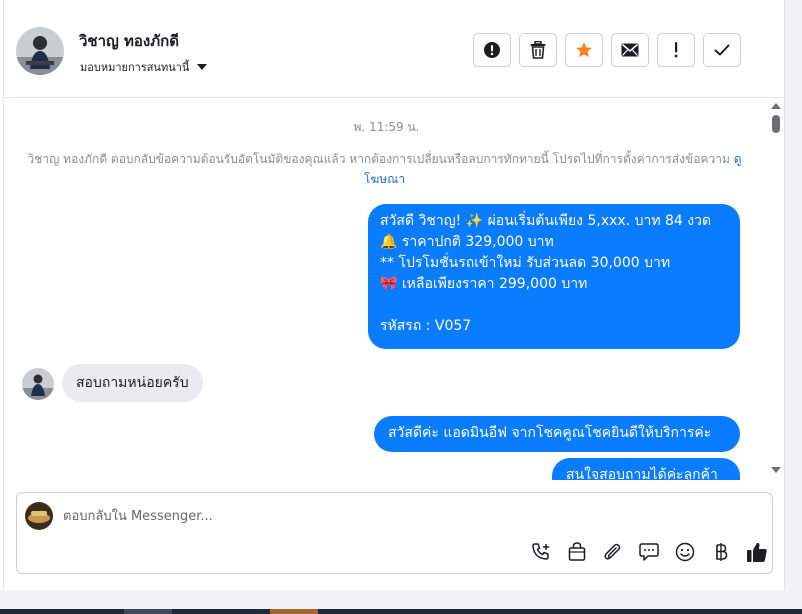 The width and height of the screenshot is (802, 614). I want to click on like-button, so click(757, 552).